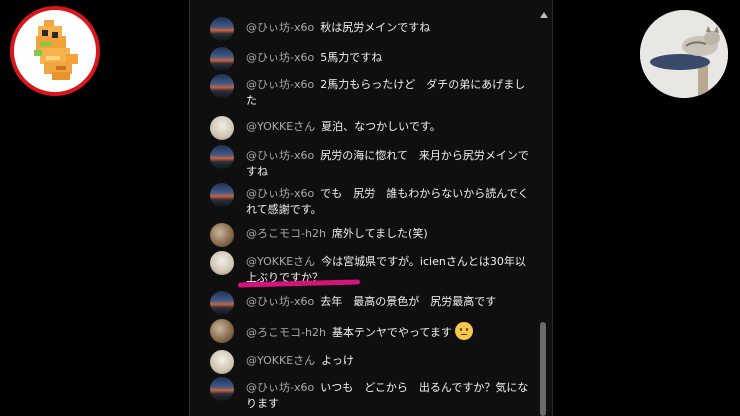 This screenshot has height=416, width=740. I want to click on chat-message: @ひぃ坊-x6o 2馬力もらったけど ダチの弟にあげました, so click(371, 91).